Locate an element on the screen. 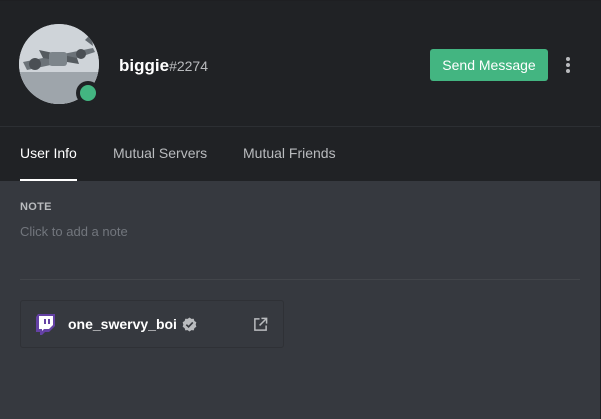  account-name: one_swervy_boi is located at coordinates (122, 324).